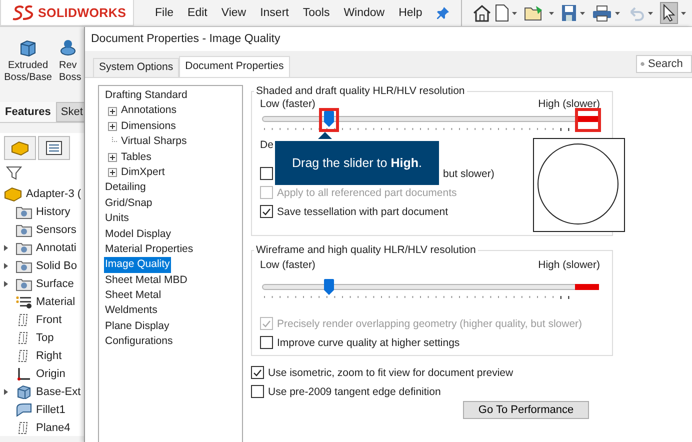 This screenshot has height=442, width=692. What do you see at coordinates (28, 72) in the screenshot?
I see `tool-label: Extruded Boss/Base` at bounding box center [28, 72].